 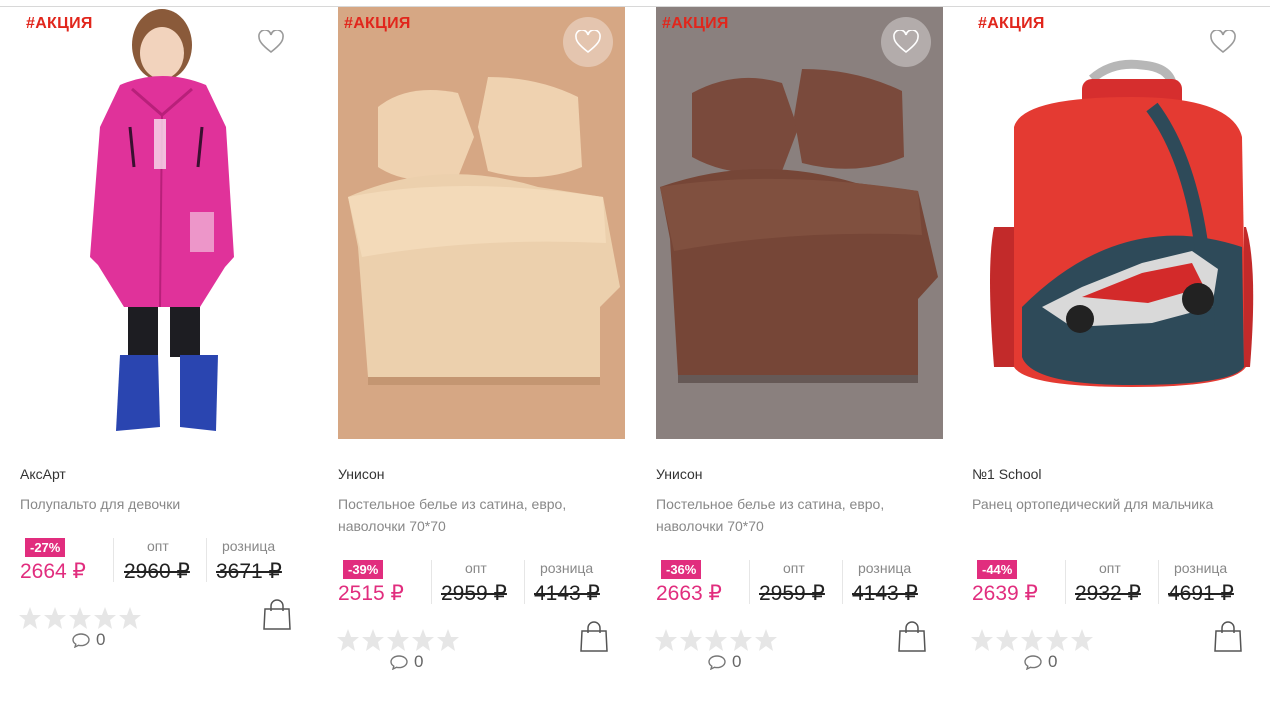 I want to click on current-price: 2663 ₽, so click(x=689, y=593).